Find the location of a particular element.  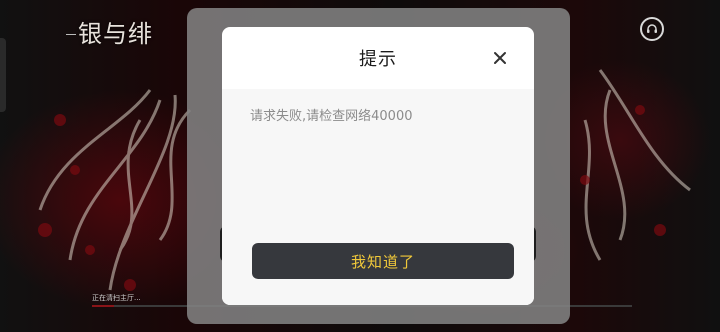

game-logo: 银与绯 is located at coordinates (115, 34).